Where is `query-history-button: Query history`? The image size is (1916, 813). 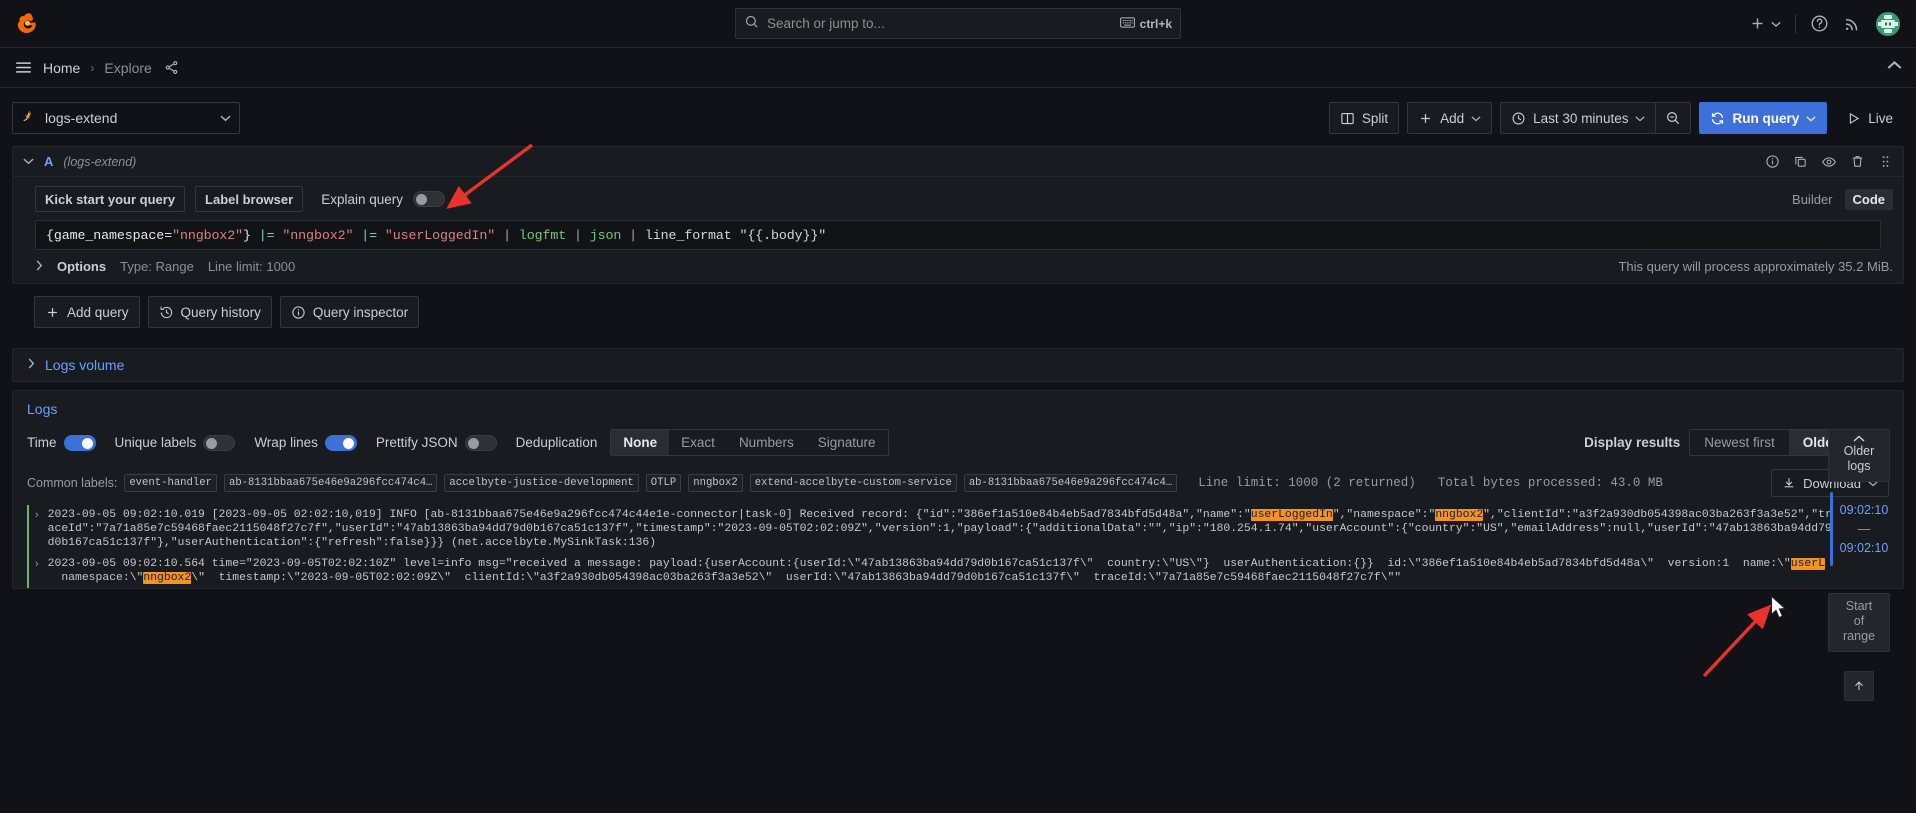 query-history-button: Query history is located at coordinates (209, 312).